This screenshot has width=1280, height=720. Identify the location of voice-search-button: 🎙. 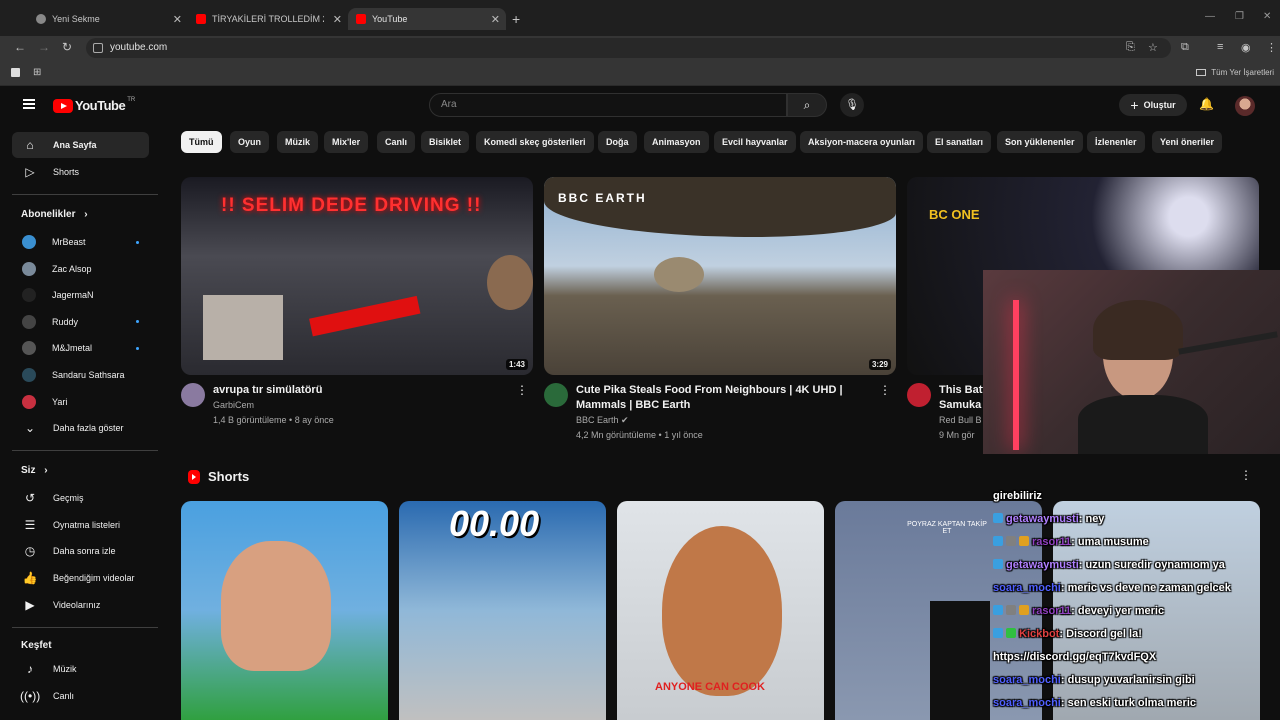
(852, 105).